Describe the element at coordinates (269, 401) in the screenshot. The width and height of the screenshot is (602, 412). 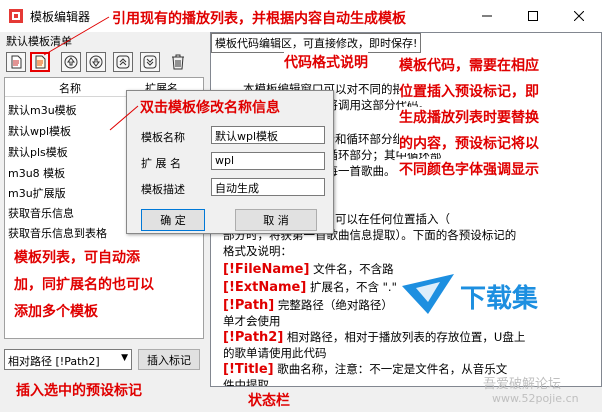
I see `annotation-status-bar: 状态栏` at that location.